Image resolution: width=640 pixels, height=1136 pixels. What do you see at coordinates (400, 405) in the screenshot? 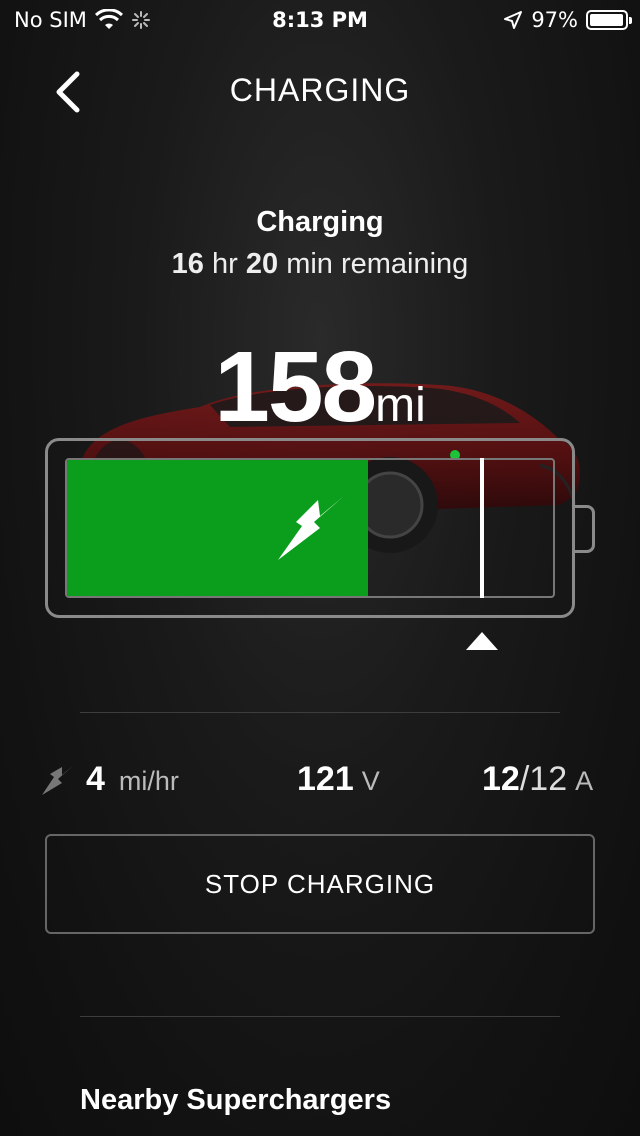
I see `range-unit: mi` at bounding box center [400, 405].